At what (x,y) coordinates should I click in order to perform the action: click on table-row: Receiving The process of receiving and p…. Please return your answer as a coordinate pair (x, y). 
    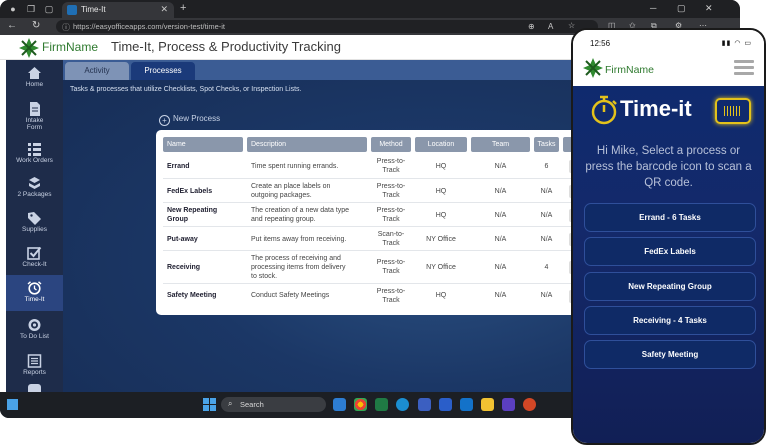
    Looking at the image, I should click on (369, 267).